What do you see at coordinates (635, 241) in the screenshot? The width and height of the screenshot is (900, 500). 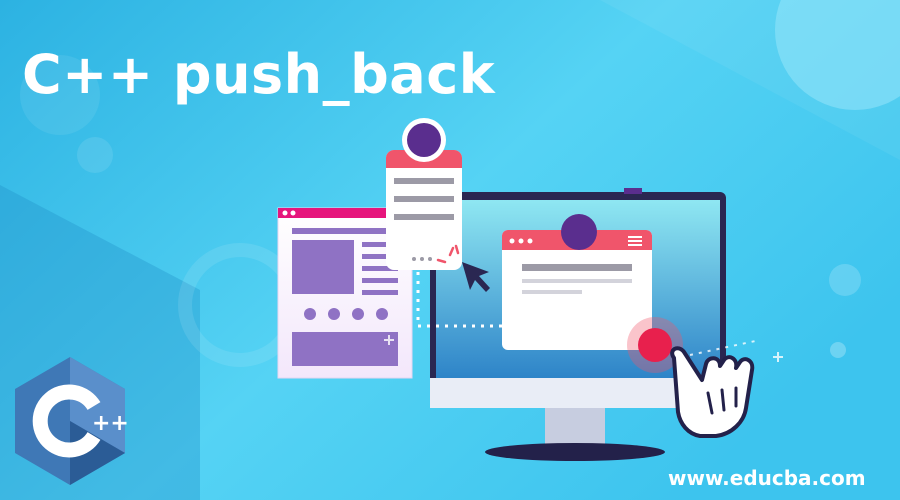 I see `hamburger-menu-icon` at bounding box center [635, 241].